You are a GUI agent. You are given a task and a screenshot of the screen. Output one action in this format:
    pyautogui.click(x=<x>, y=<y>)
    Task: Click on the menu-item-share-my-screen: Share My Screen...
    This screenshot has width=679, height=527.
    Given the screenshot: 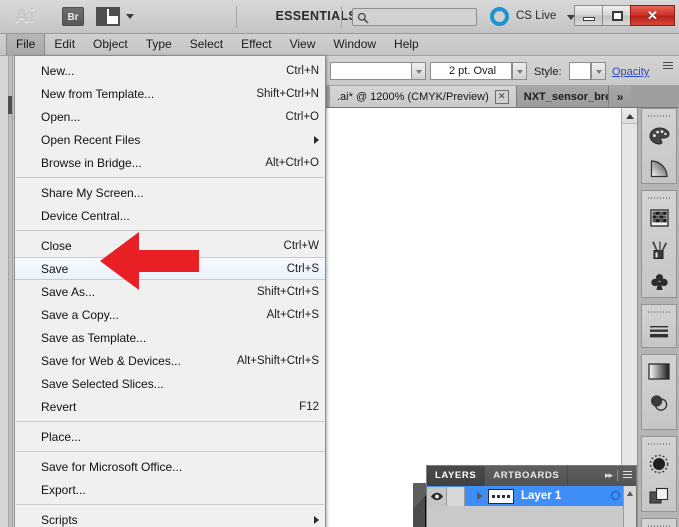 What is the action you would take?
    pyautogui.click(x=170, y=192)
    